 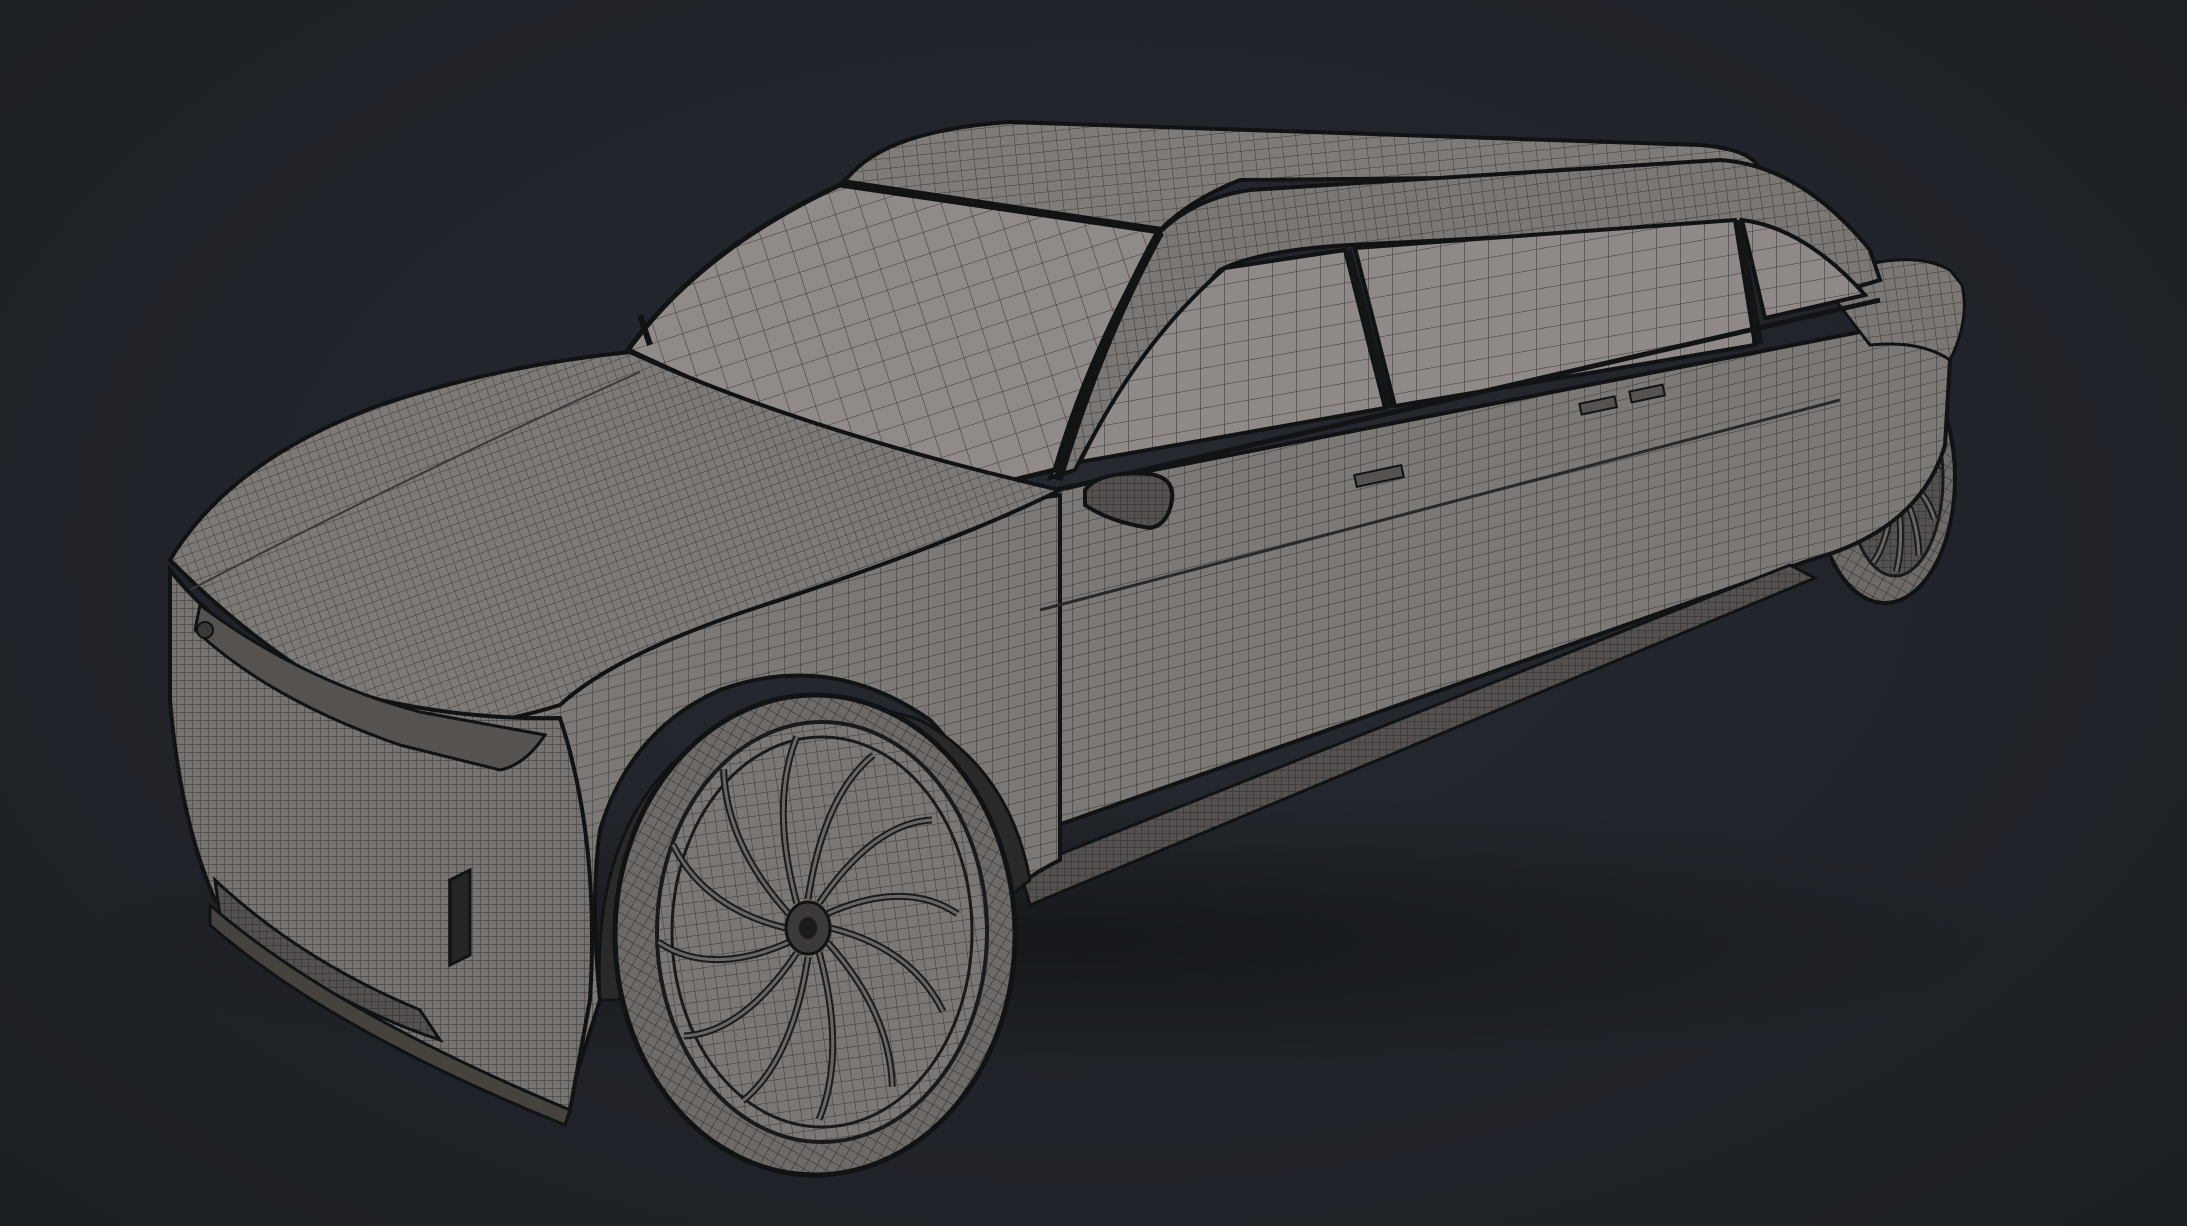 I want to click on front-wheel, so click(x=815, y=935).